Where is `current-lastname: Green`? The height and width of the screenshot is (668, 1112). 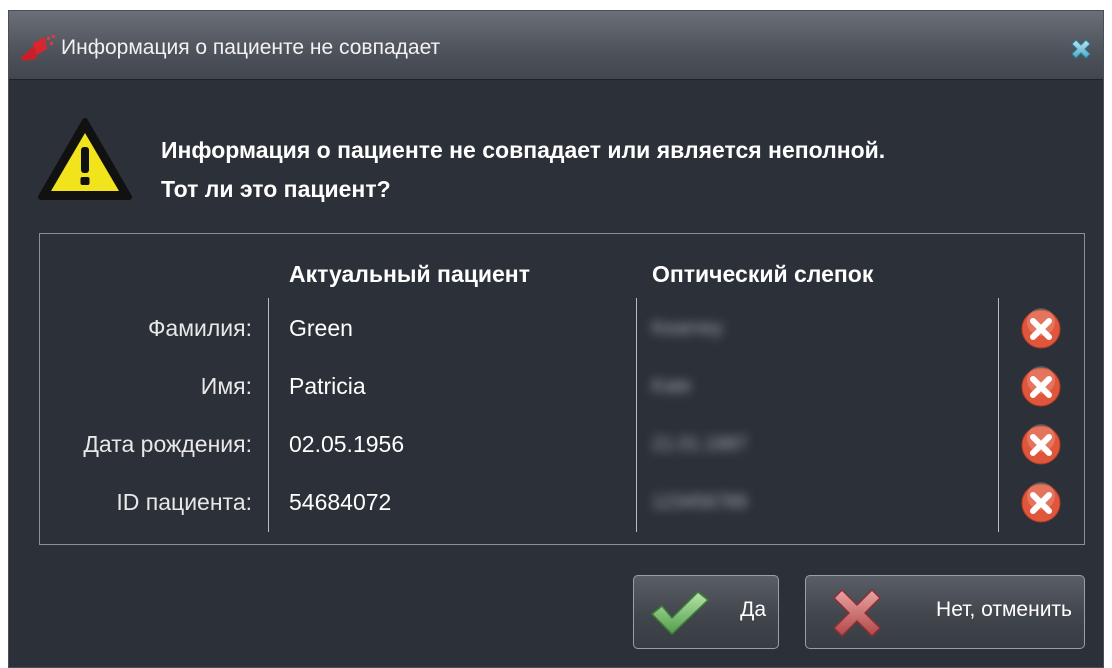 current-lastname: Green is located at coordinates (321, 328).